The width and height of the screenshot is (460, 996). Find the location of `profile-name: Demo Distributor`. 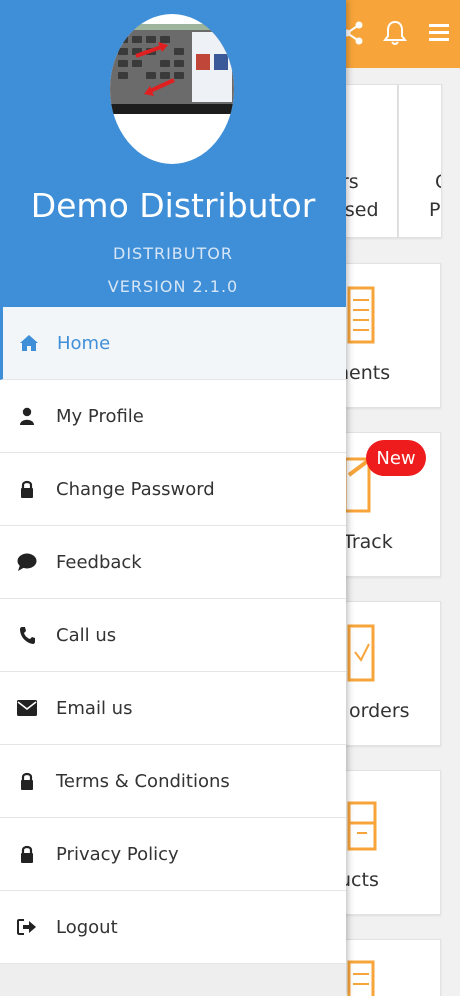

profile-name: Demo Distributor is located at coordinates (173, 205).